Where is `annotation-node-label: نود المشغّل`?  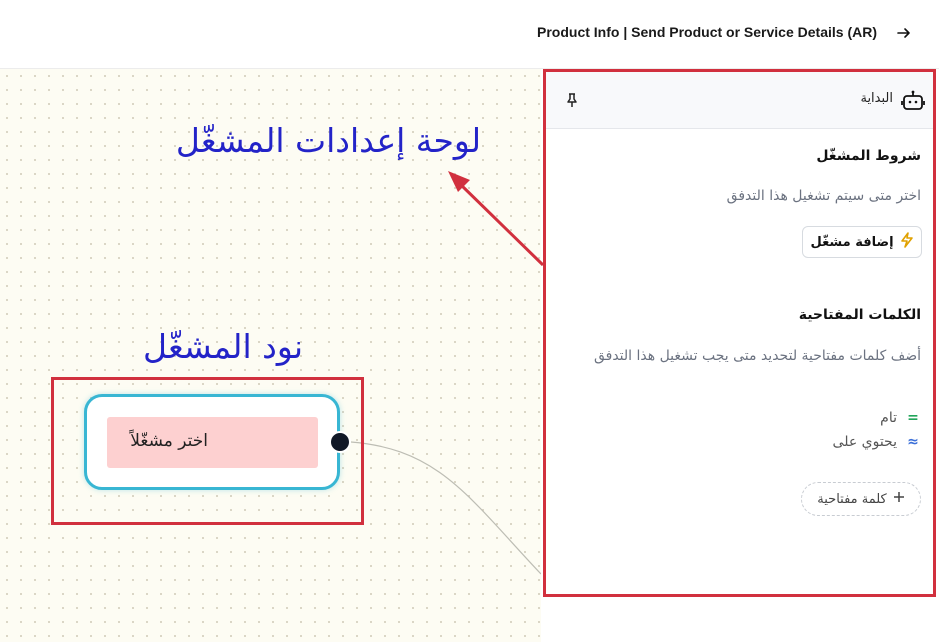 annotation-node-label: نود المشغّل is located at coordinates (223, 346).